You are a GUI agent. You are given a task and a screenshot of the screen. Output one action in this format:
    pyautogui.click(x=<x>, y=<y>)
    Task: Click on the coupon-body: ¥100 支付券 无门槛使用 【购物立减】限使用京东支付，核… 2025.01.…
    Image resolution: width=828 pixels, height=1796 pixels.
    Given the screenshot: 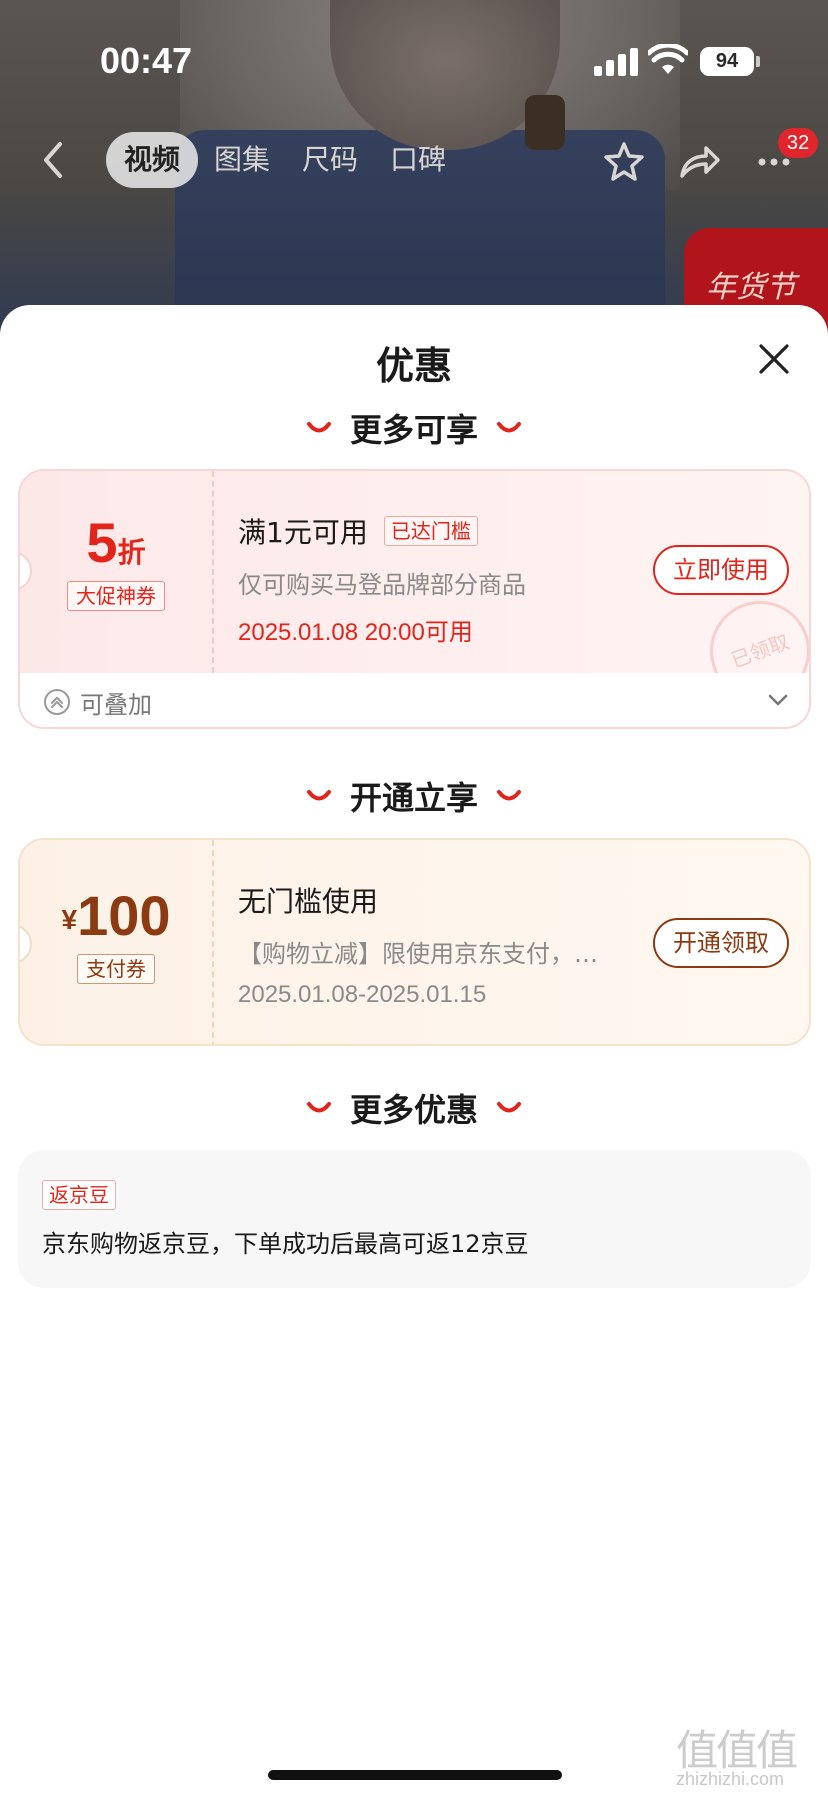 What is the action you would take?
    pyautogui.click(x=414, y=942)
    